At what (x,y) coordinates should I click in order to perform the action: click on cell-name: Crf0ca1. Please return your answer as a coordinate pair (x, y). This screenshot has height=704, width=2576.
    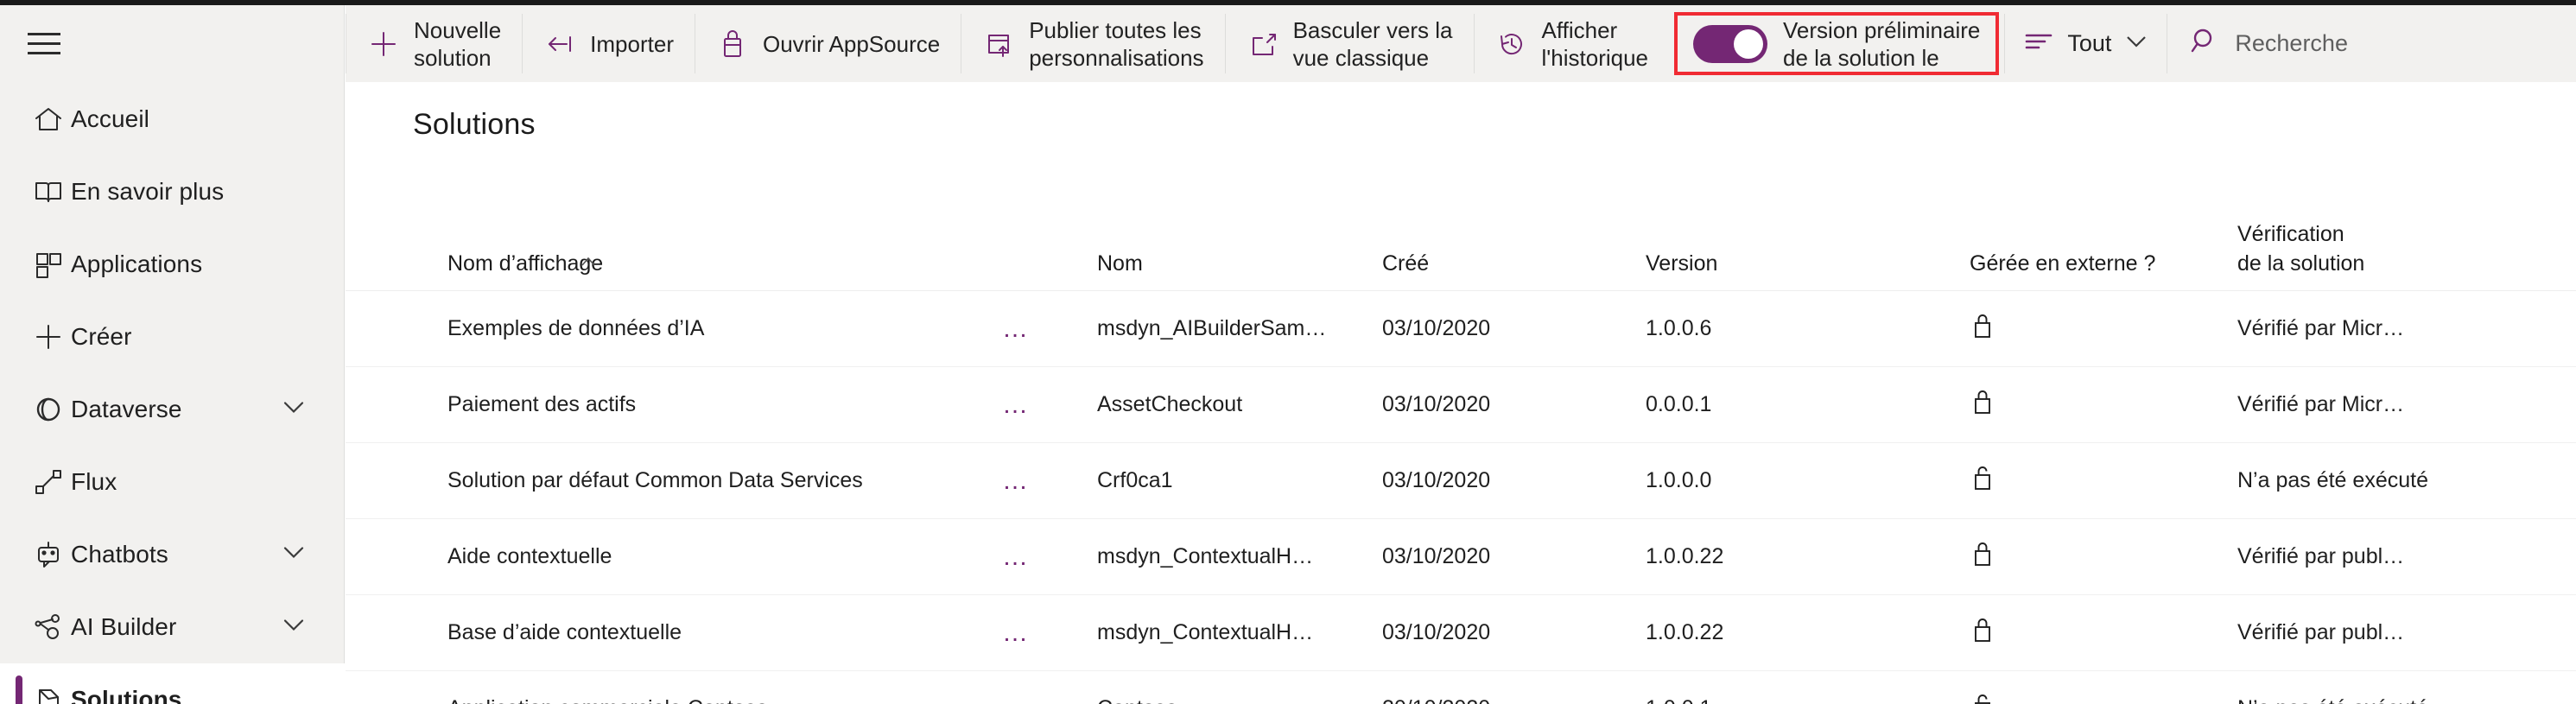
    Looking at the image, I should click on (1135, 480).